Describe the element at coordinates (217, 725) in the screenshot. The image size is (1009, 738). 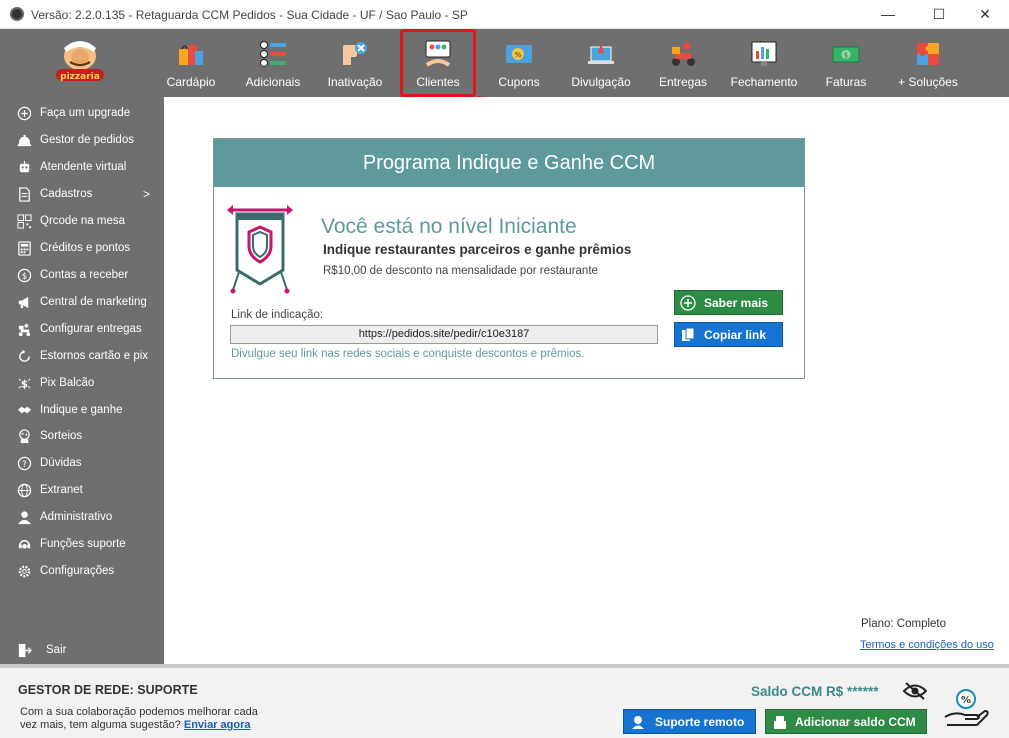
I see `send-feedback-link: Enviar agora` at that location.